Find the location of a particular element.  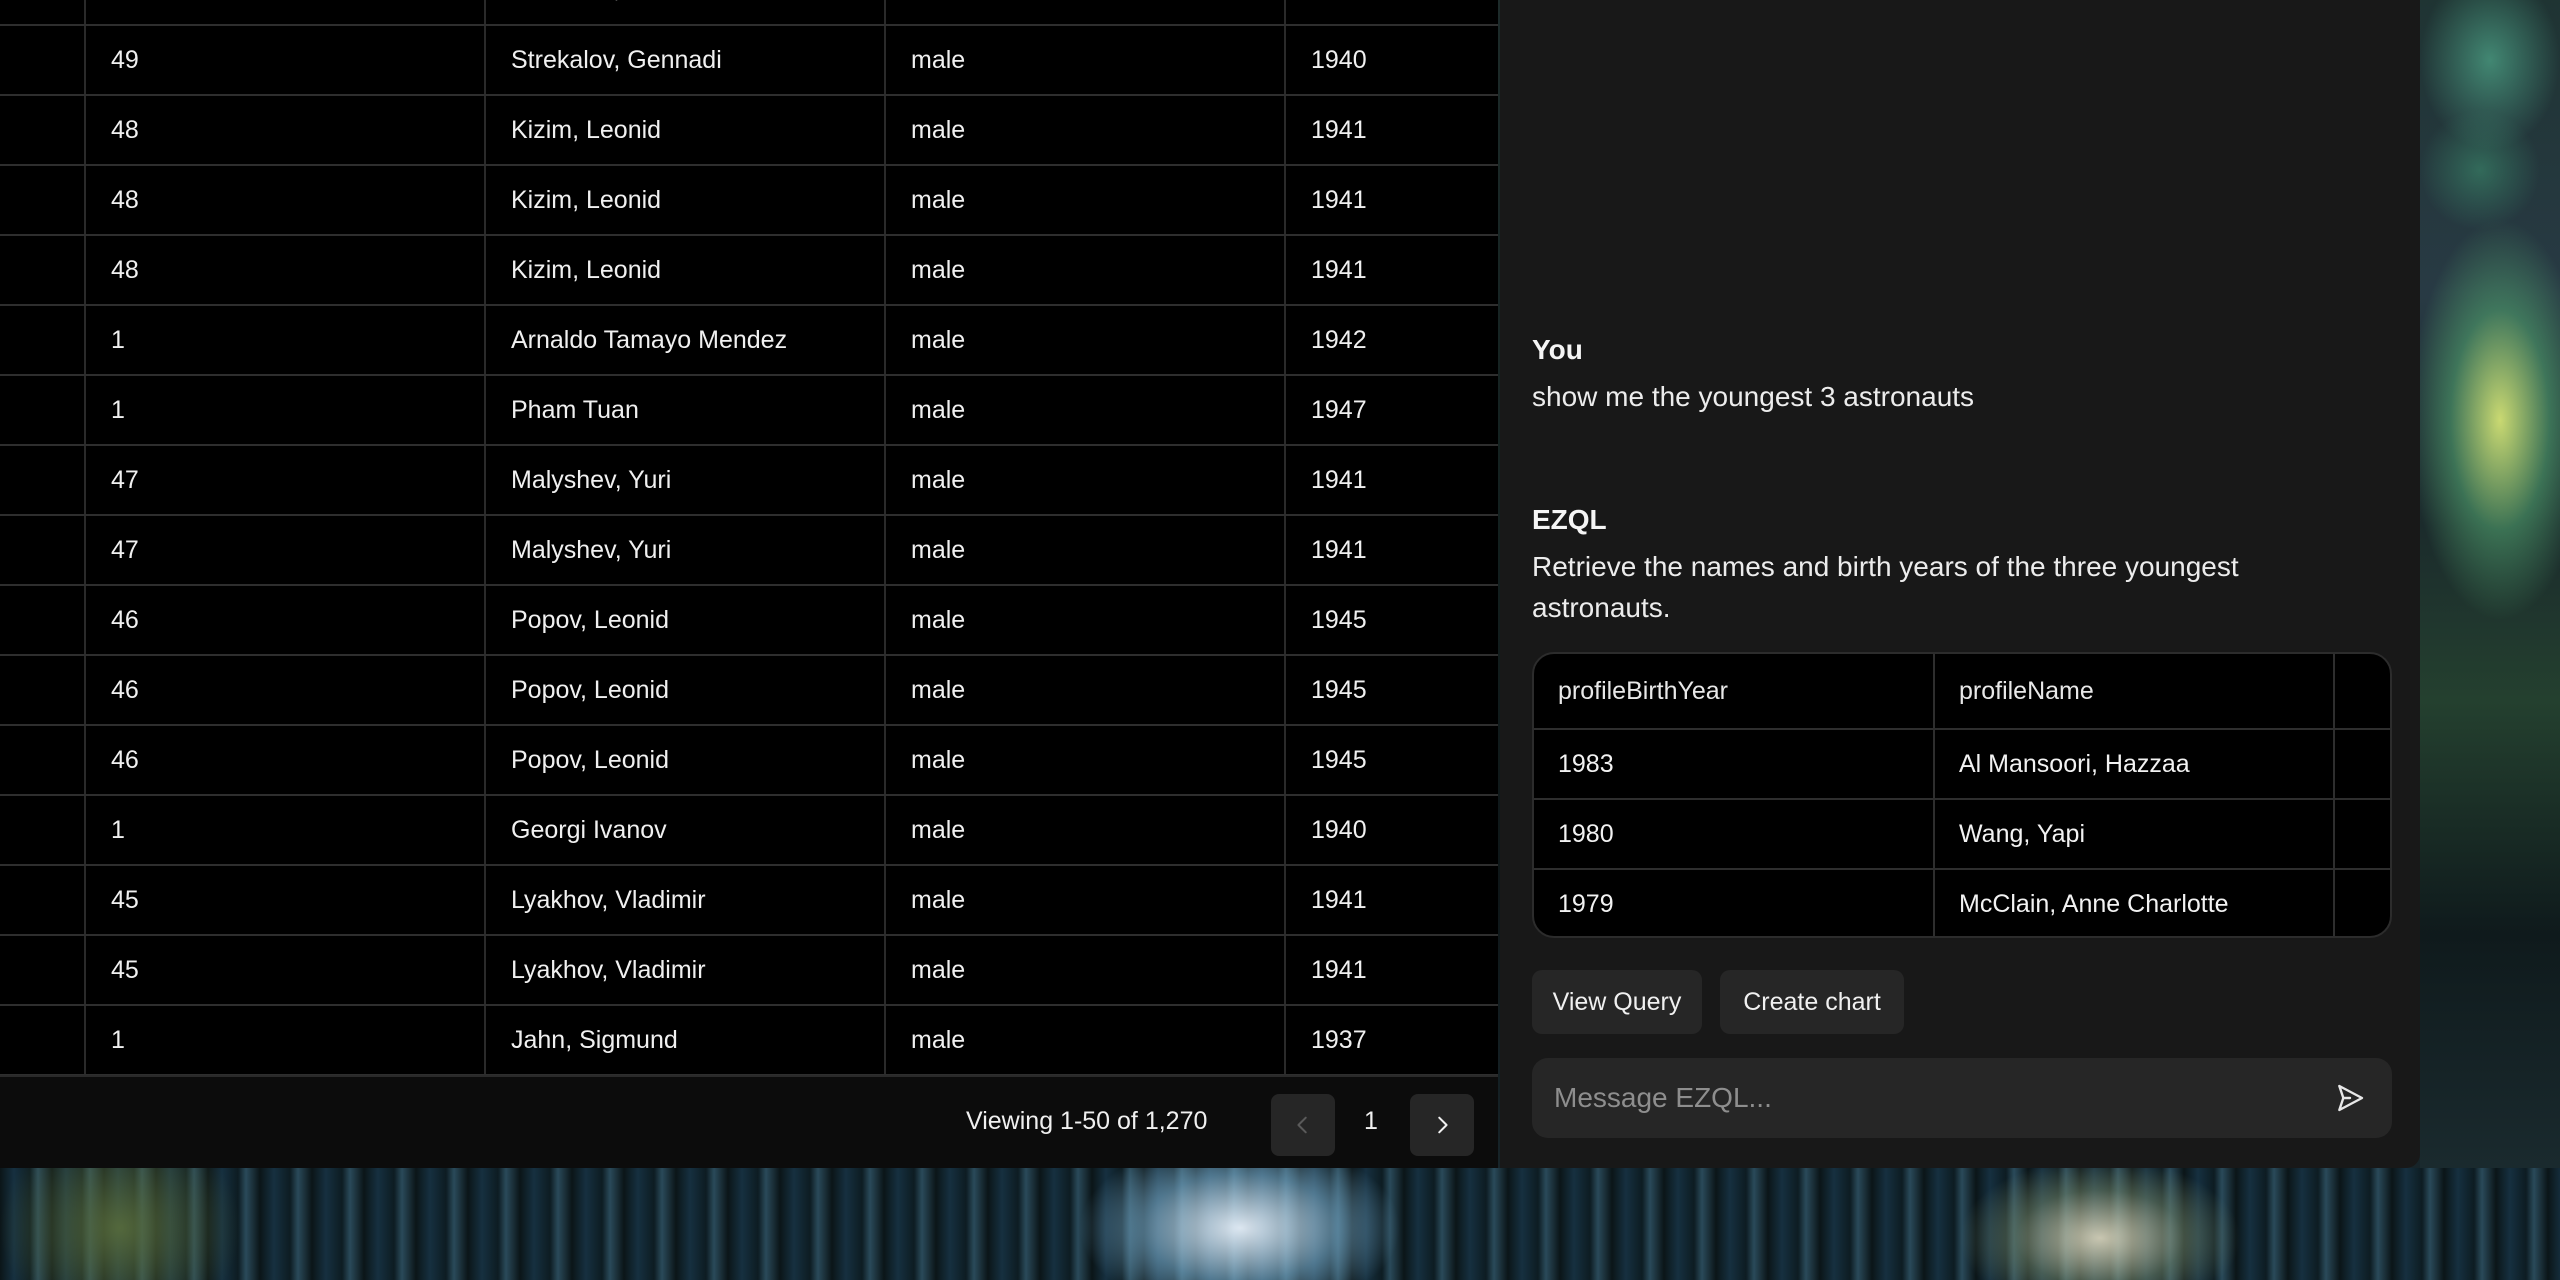

table-footer: Viewing 1-50 of 1,270 1 is located at coordinates (749, 1121).